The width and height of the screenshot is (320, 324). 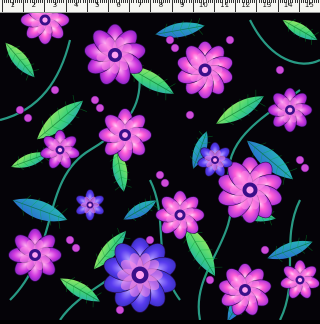 I want to click on ruler-number: 2, so click(x=34, y=5).